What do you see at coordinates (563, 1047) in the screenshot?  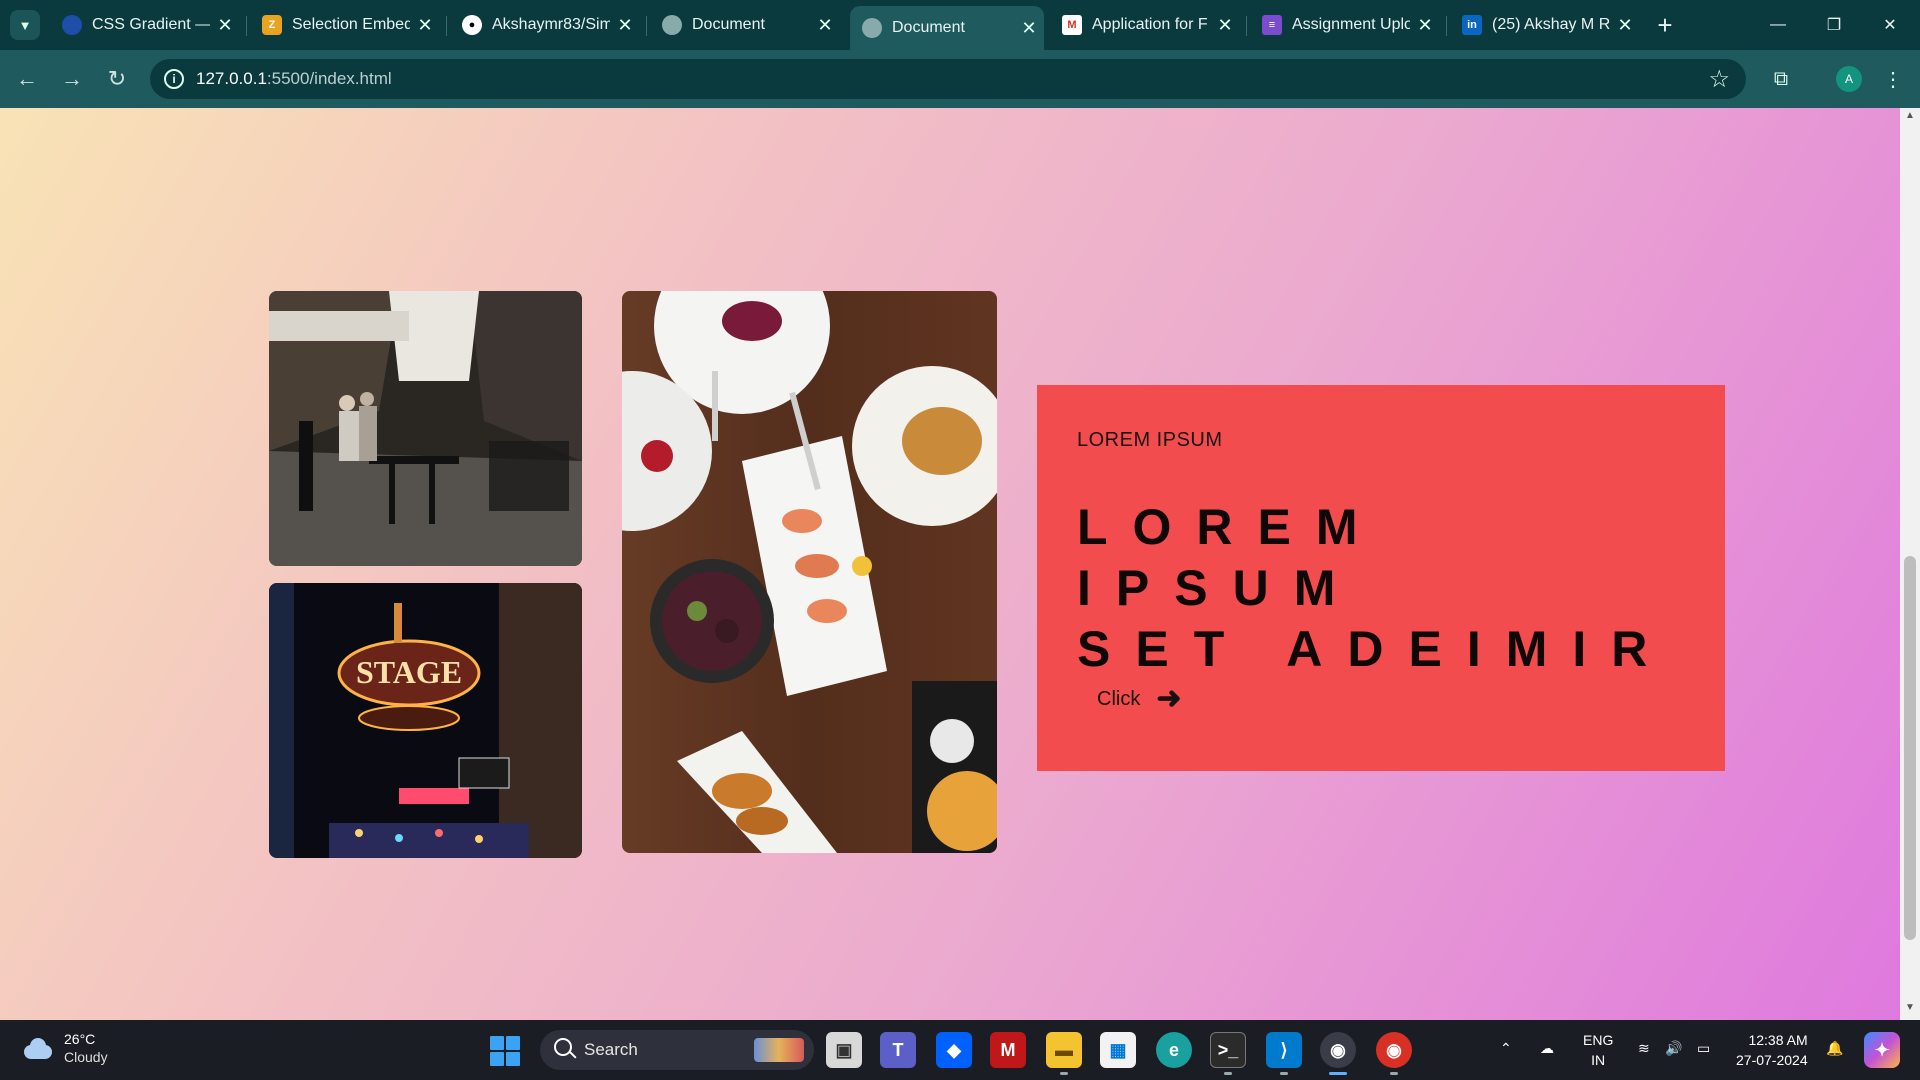 I see `search-icon` at bounding box center [563, 1047].